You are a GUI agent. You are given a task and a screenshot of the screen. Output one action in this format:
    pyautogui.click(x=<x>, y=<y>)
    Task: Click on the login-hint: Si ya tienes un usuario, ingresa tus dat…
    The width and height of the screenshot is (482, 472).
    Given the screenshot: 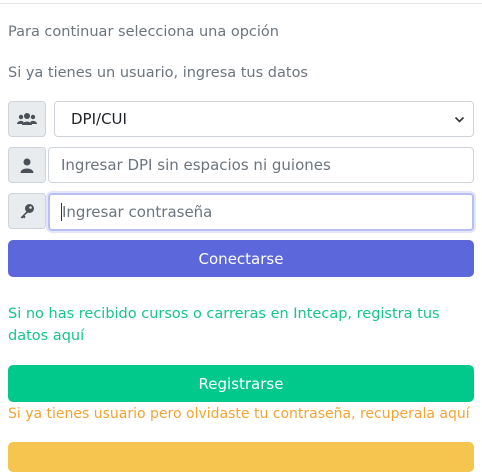 What is the action you would take?
    pyautogui.click(x=158, y=73)
    